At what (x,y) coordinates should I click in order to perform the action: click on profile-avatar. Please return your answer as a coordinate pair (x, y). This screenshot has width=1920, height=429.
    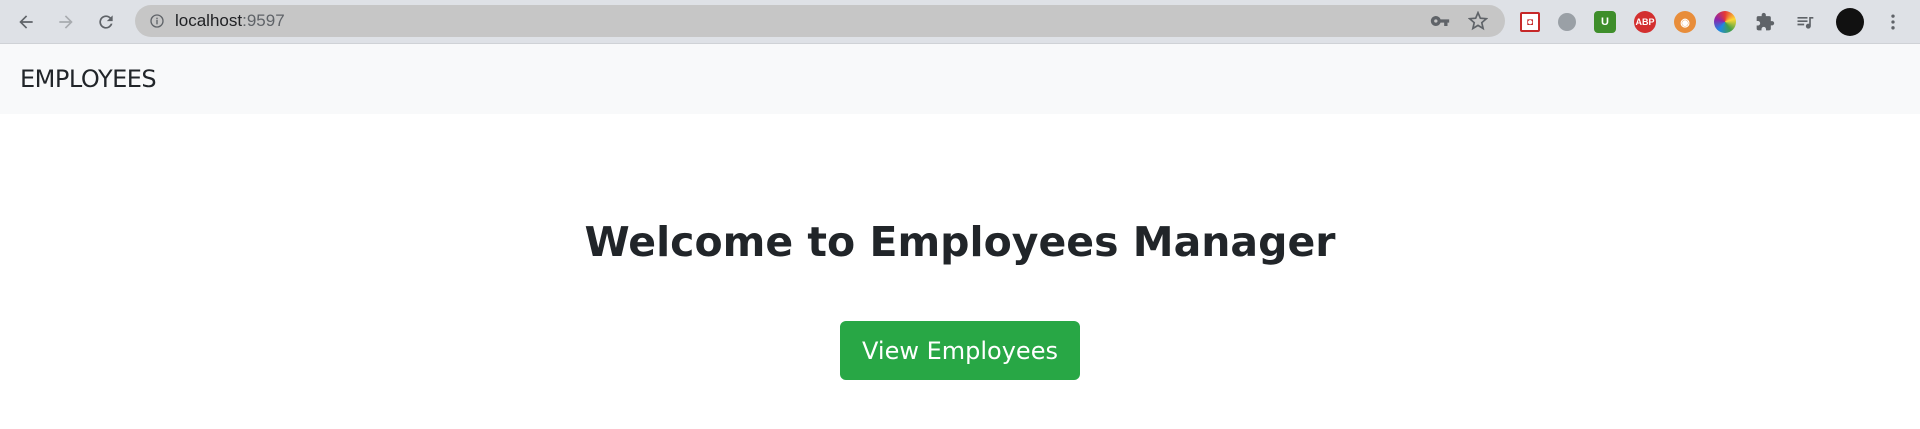
    Looking at the image, I should click on (1850, 22).